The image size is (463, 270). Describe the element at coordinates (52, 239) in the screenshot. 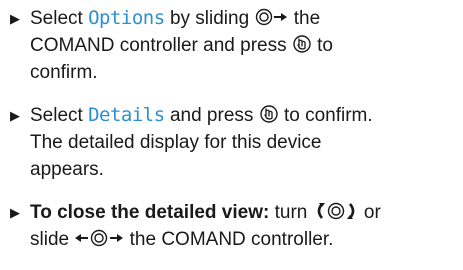

I see `instruction-text: slide` at that location.